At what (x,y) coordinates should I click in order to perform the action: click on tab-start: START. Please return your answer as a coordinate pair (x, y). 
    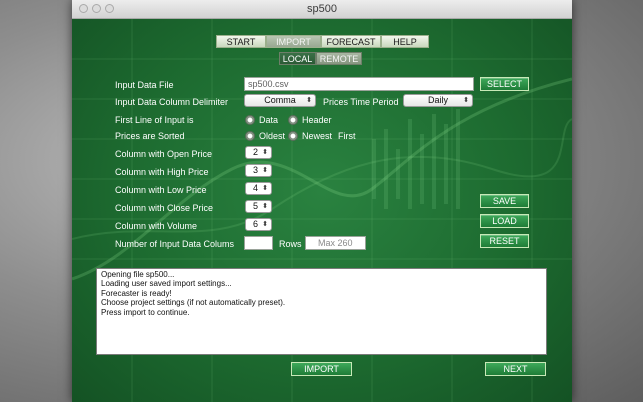
    Looking at the image, I should click on (241, 41).